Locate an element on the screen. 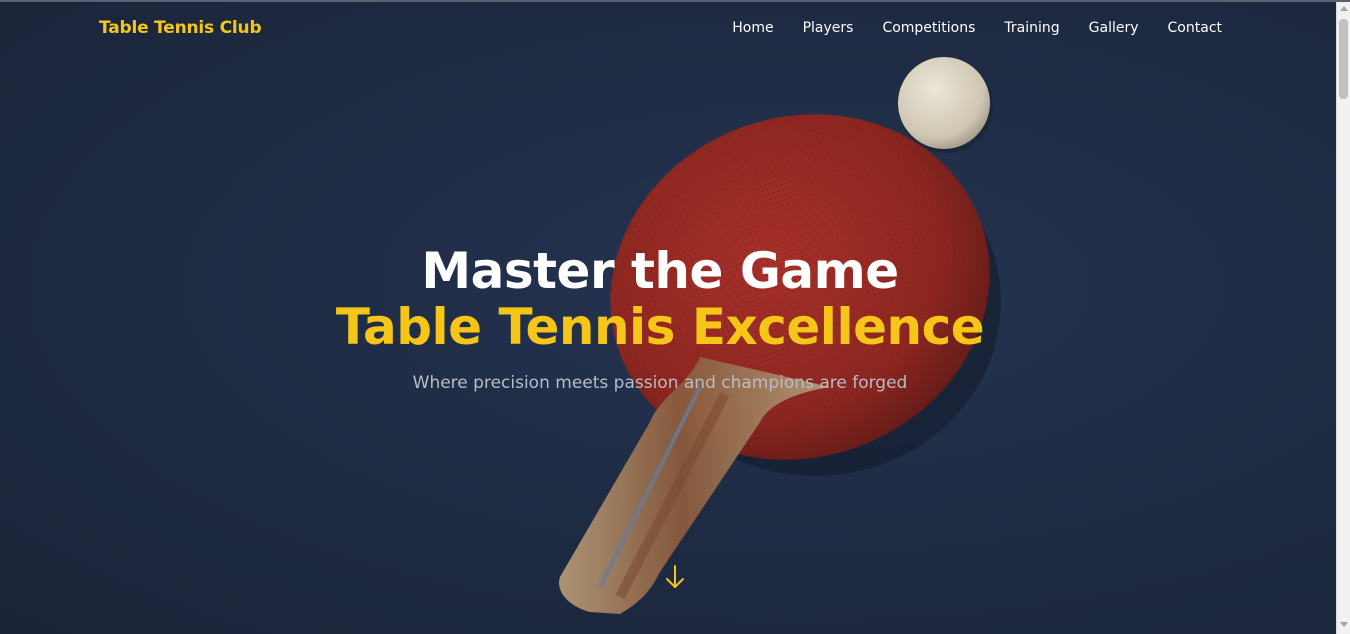 The image size is (1350, 634). arrow-down-icon is located at coordinates (675, 577).